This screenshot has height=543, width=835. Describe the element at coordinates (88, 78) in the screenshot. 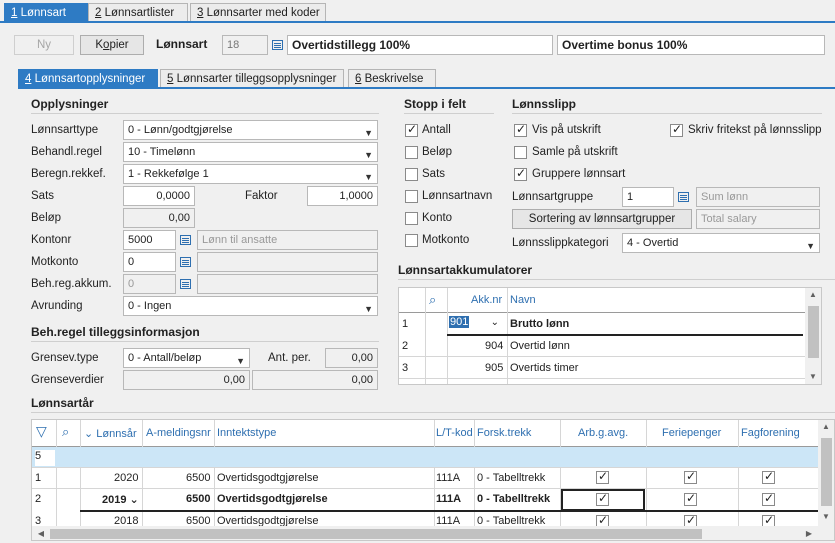

I see `tab-lonnsartopplysninger: 4 Lønnsartopplysninger` at that location.